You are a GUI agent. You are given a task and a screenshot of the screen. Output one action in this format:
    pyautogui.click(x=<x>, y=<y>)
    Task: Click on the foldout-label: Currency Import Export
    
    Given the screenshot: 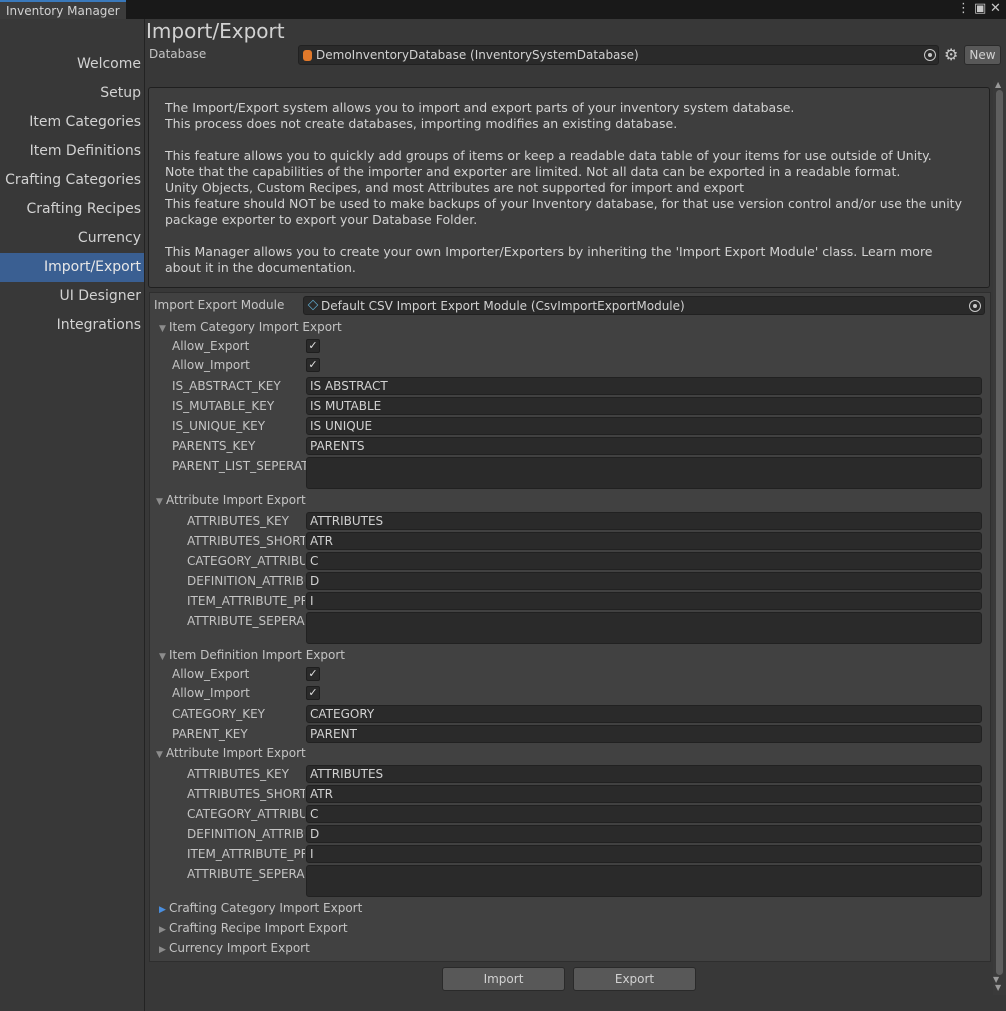 What is the action you would take?
    pyautogui.click(x=239, y=948)
    